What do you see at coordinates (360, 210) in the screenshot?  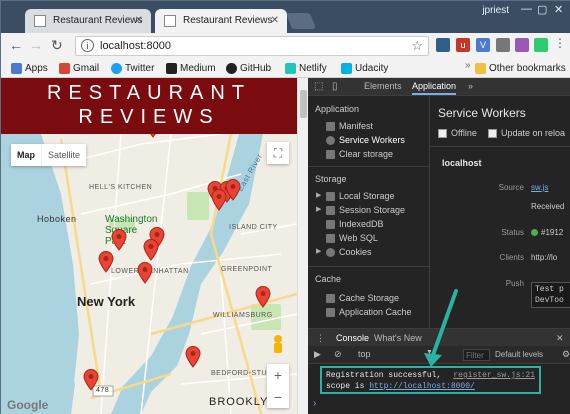 I see `sidebar-item-session-storage: ▶ Session Storage` at bounding box center [360, 210].